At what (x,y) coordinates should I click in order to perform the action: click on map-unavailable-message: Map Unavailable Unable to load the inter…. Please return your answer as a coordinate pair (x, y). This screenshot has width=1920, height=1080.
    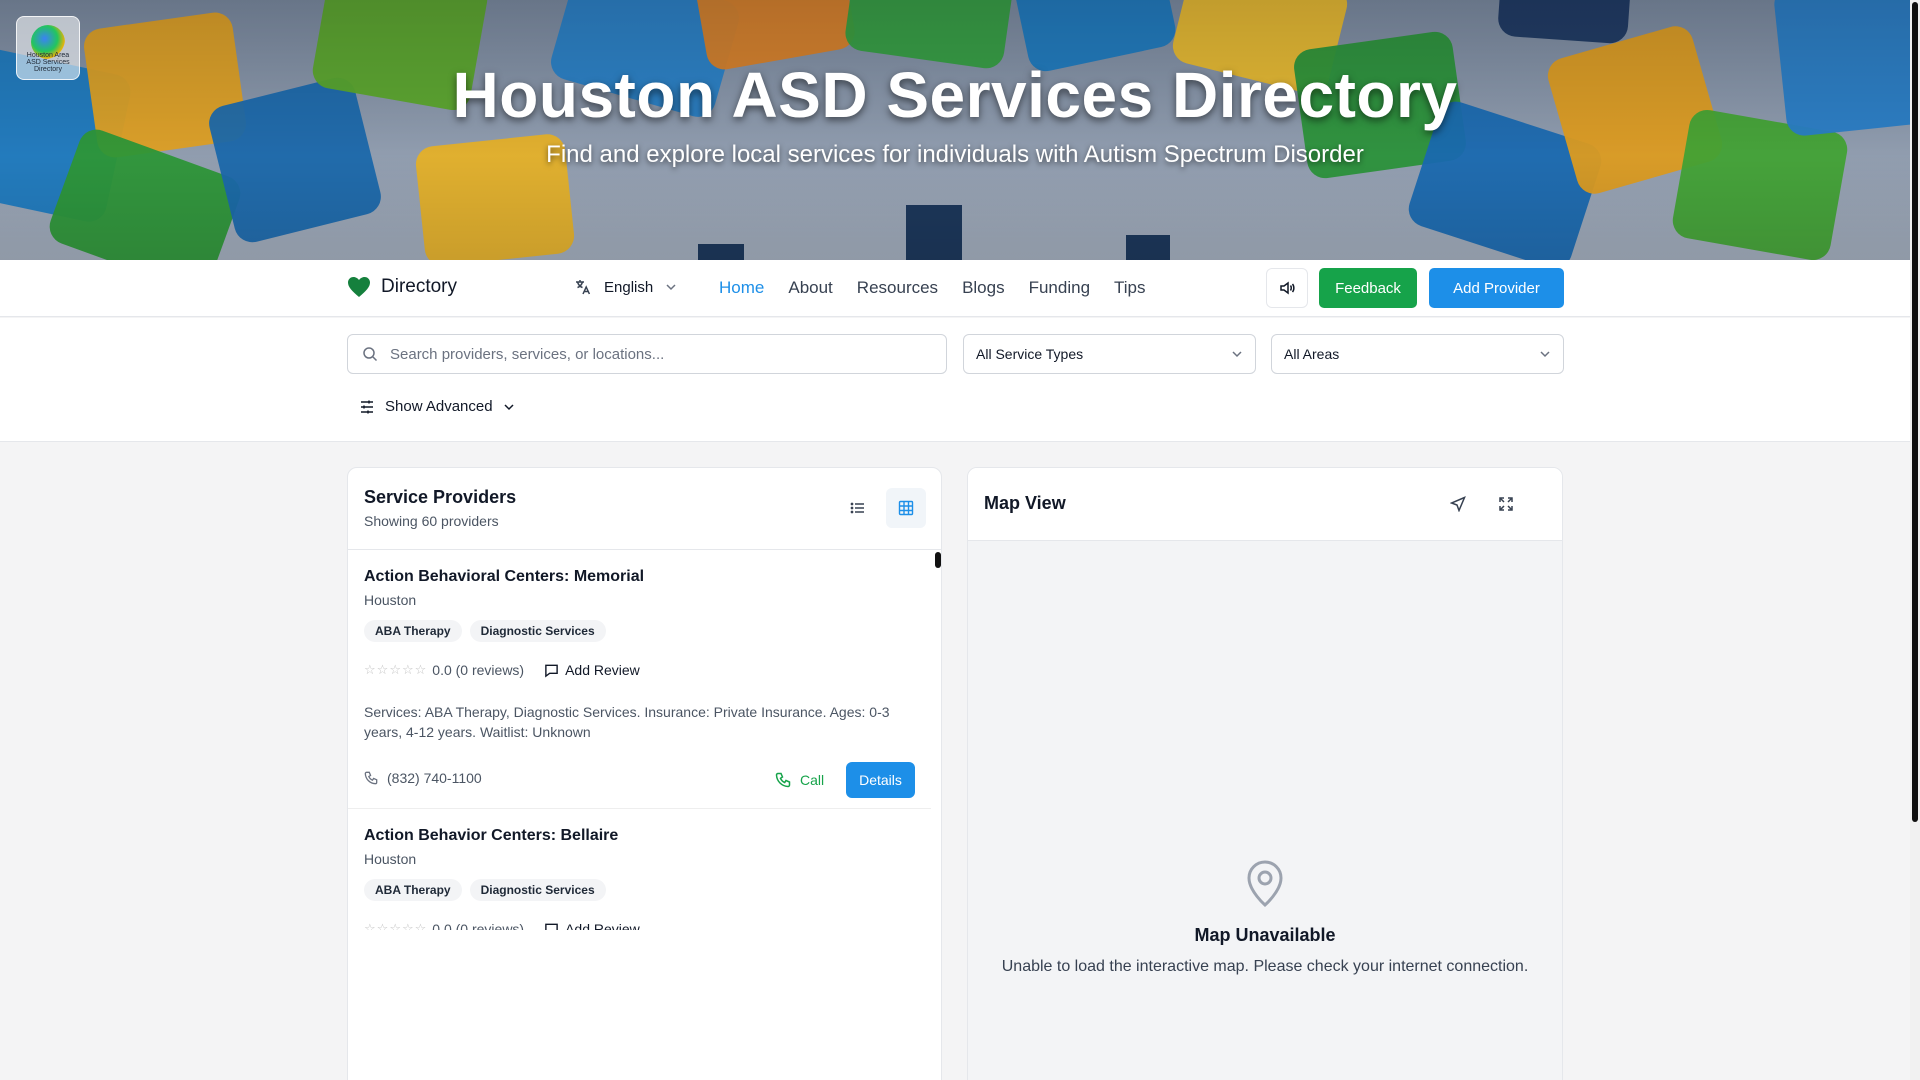
    Looking at the image, I should click on (1265, 918).